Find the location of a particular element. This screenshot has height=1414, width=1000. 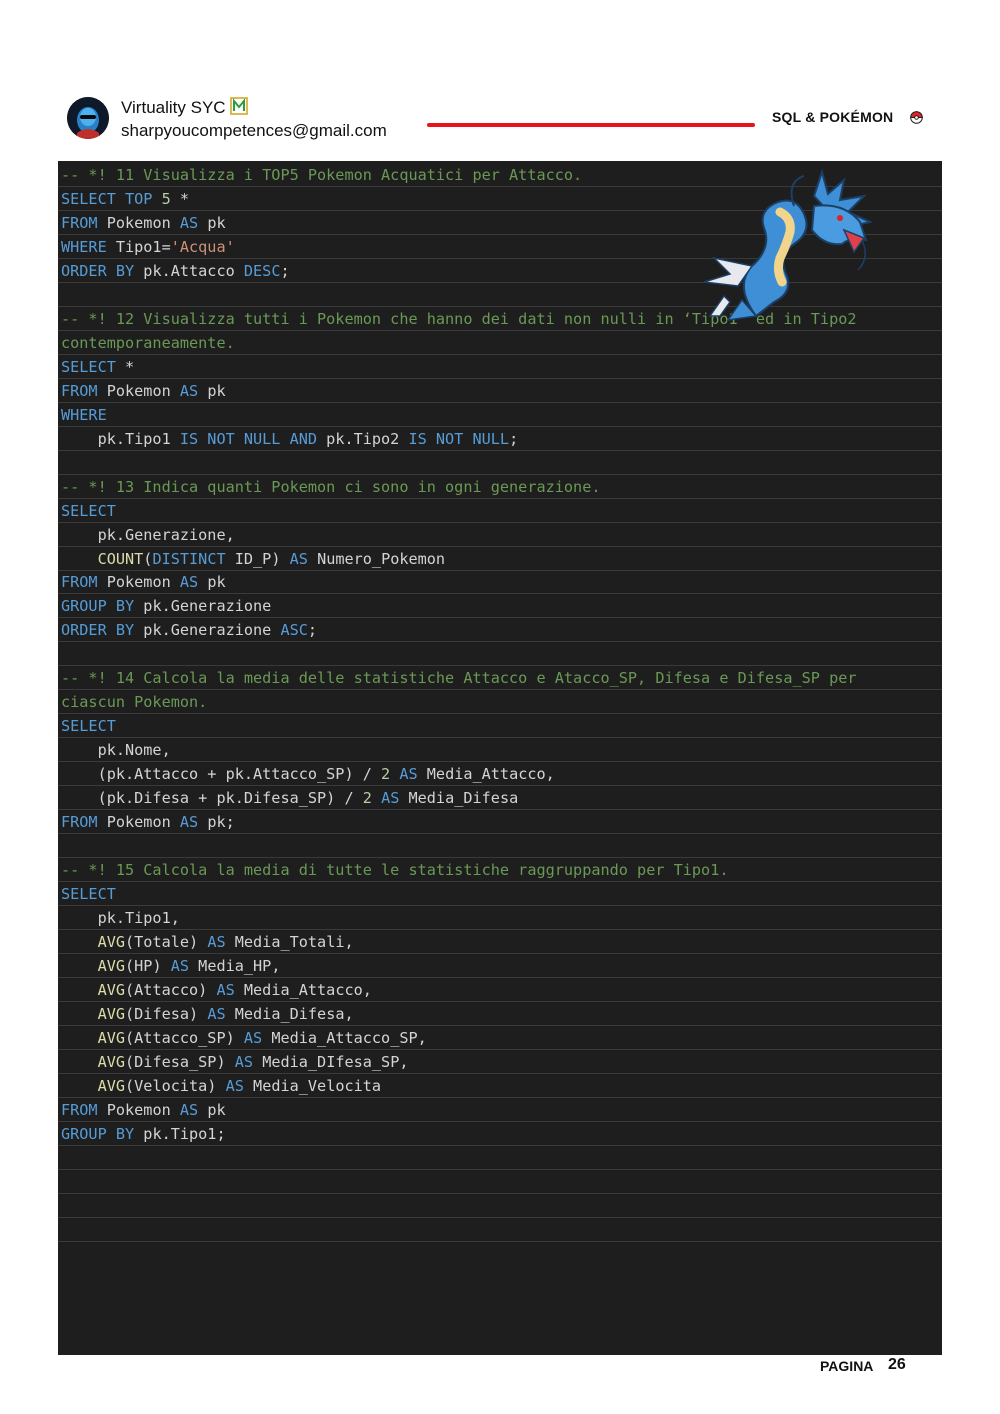

document-title: SQL & POKÉMON is located at coordinates (833, 117).